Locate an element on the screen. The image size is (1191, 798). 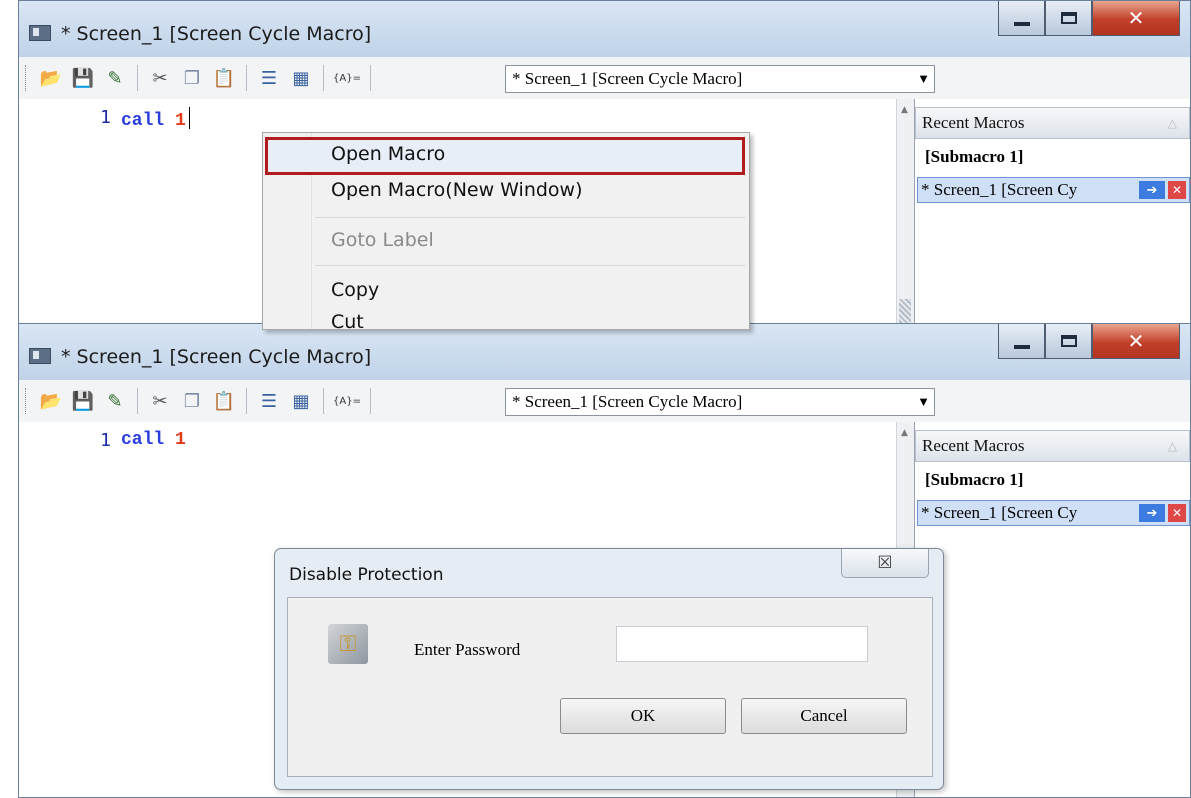
ok-button: OK is located at coordinates (643, 716).